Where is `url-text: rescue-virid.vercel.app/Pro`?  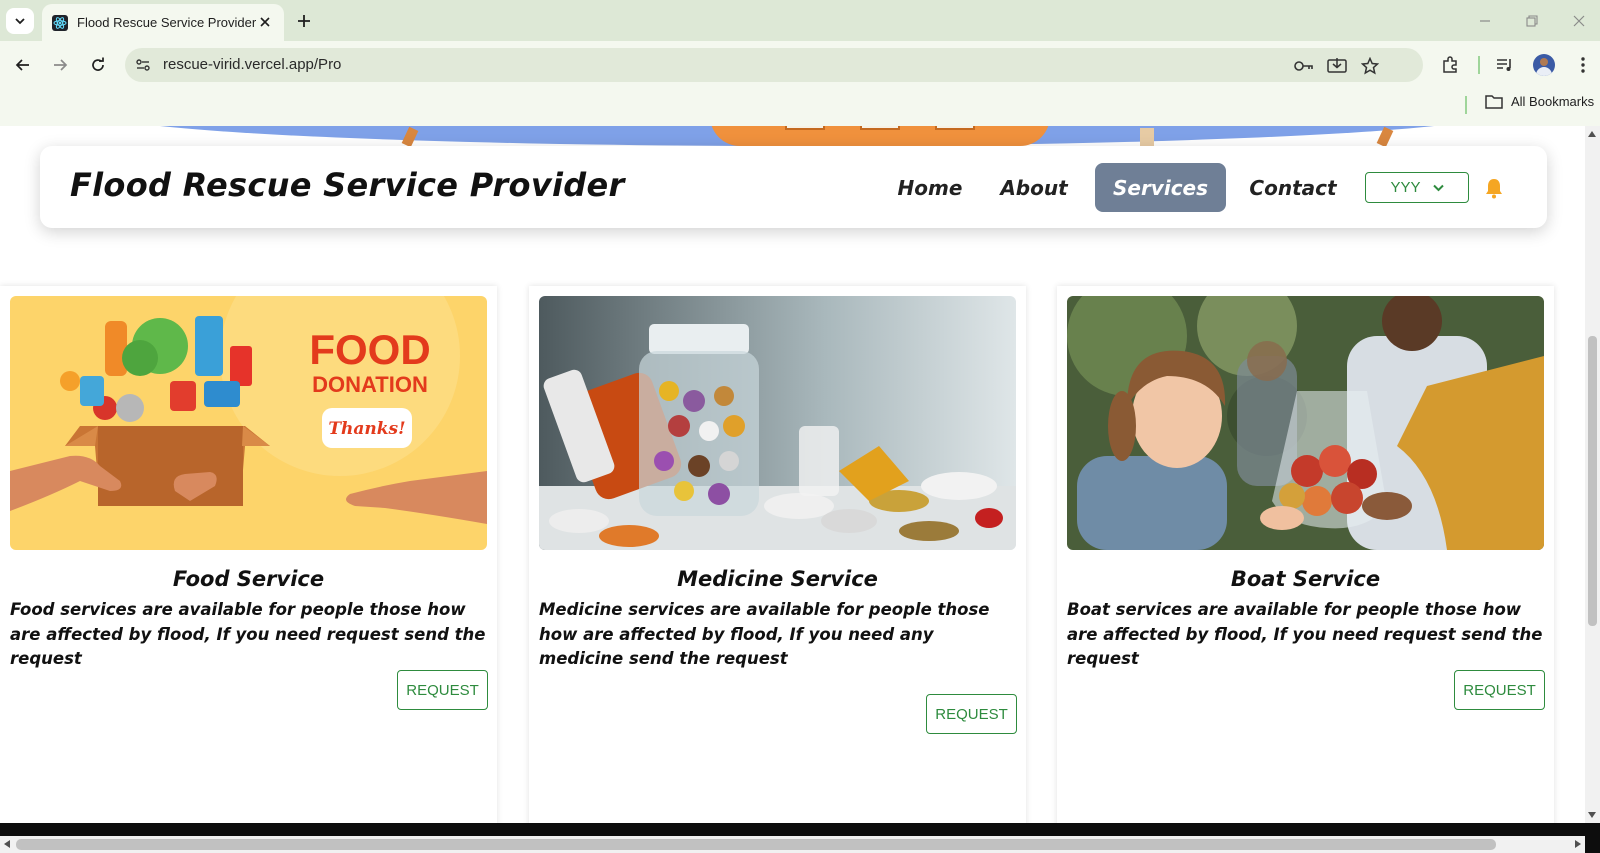 url-text: rescue-virid.vercel.app/Pro is located at coordinates (252, 64).